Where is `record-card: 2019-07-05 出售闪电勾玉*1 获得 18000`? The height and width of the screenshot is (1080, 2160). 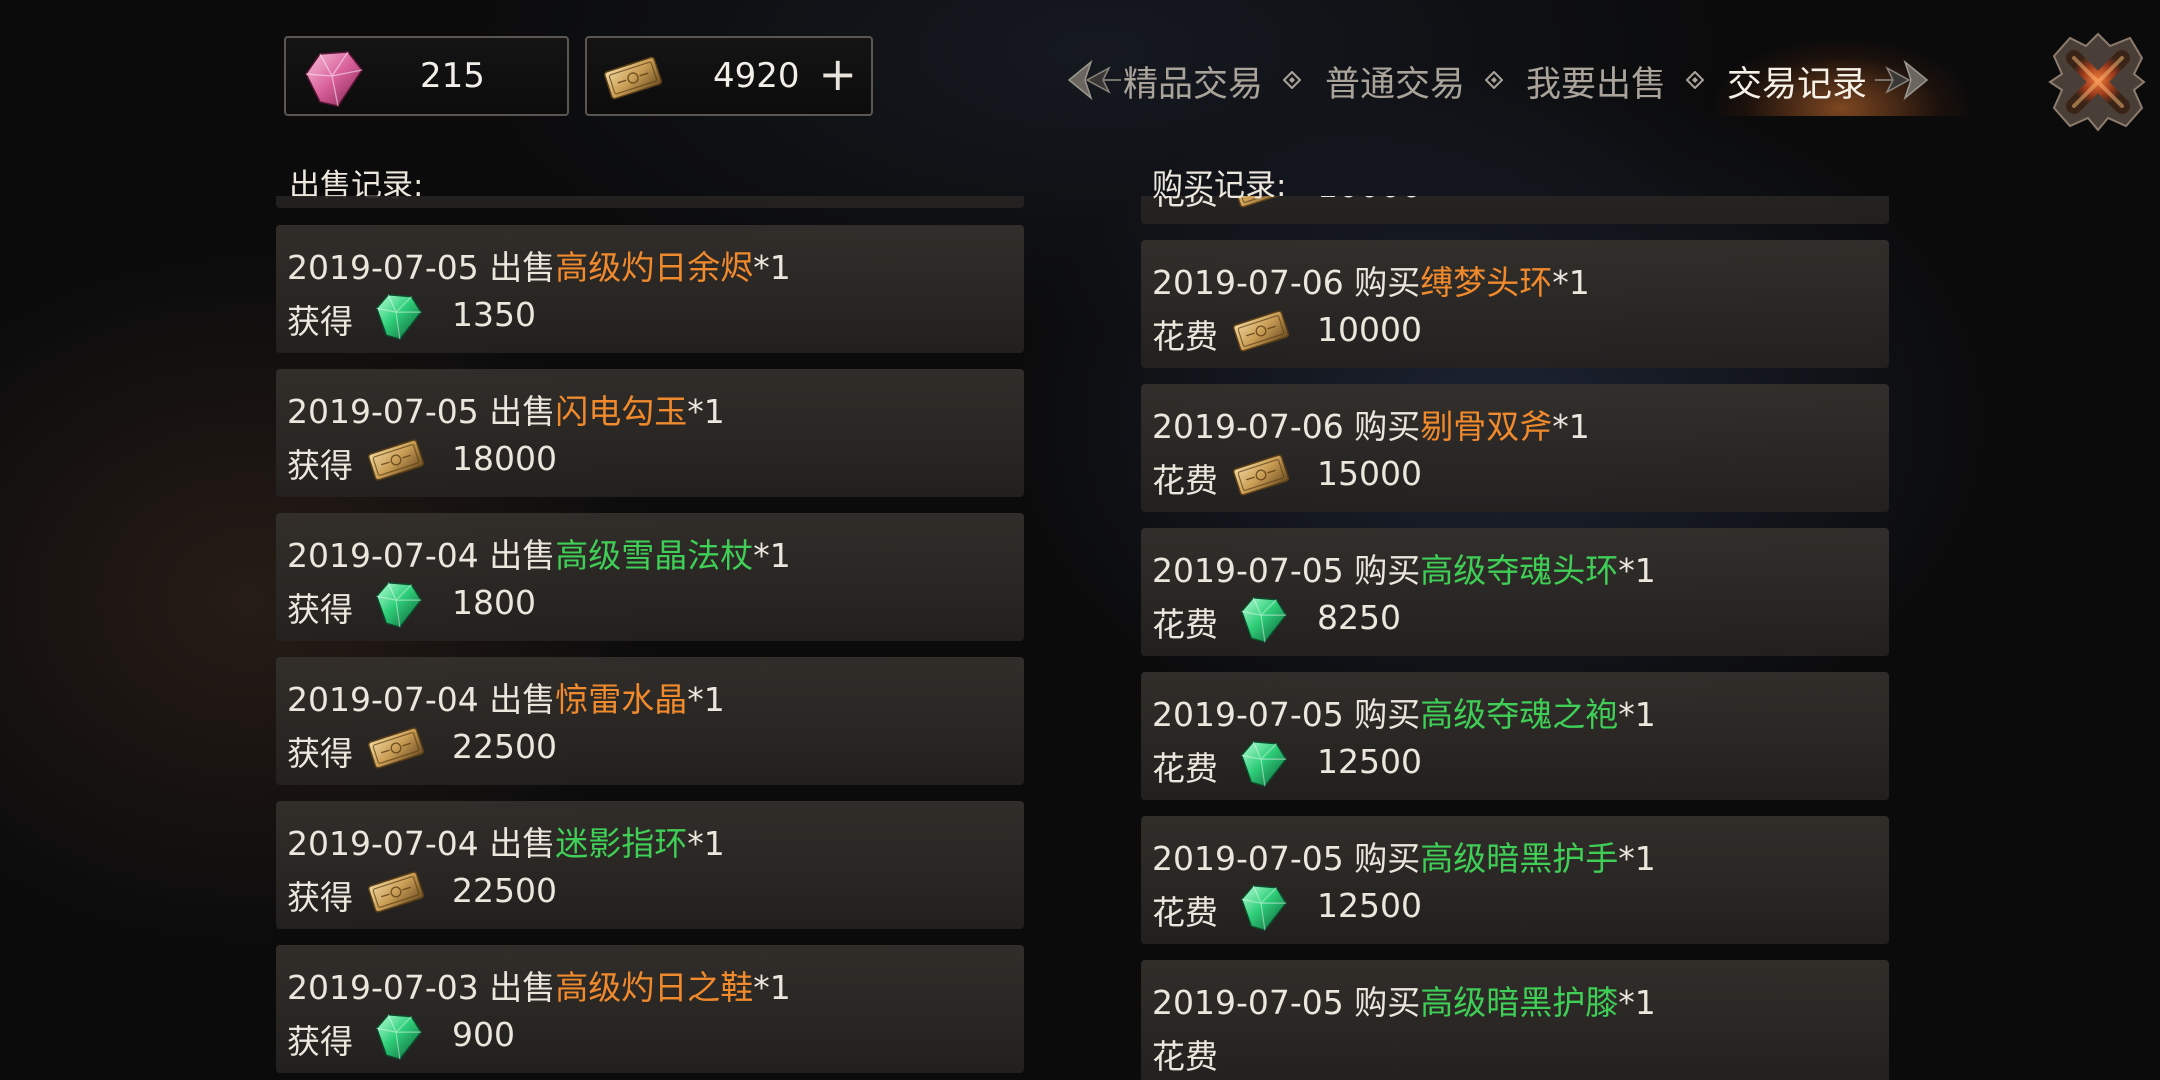
record-card: 2019-07-05 出售闪电勾玉*1 获得 18000 is located at coordinates (650, 433).